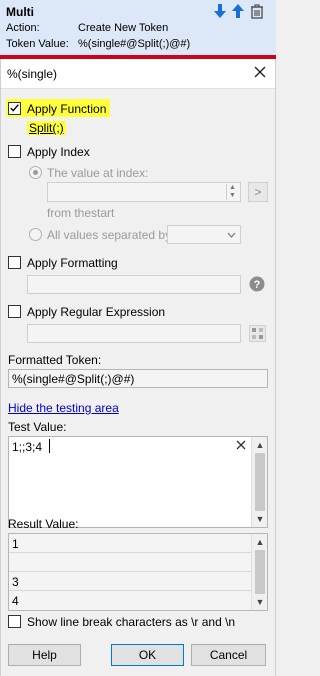 The width and height of the screenshot is (320, 676). I want to click on move-up-icon, so click(238, 11).